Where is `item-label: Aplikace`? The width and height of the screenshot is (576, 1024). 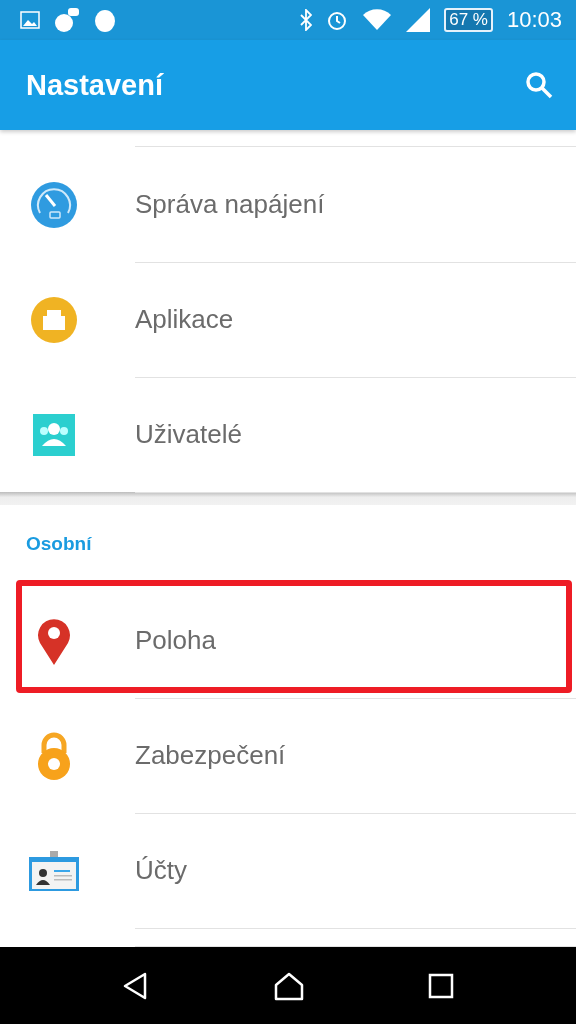 item-label: Aplikace is located at coordinates (184, 319).